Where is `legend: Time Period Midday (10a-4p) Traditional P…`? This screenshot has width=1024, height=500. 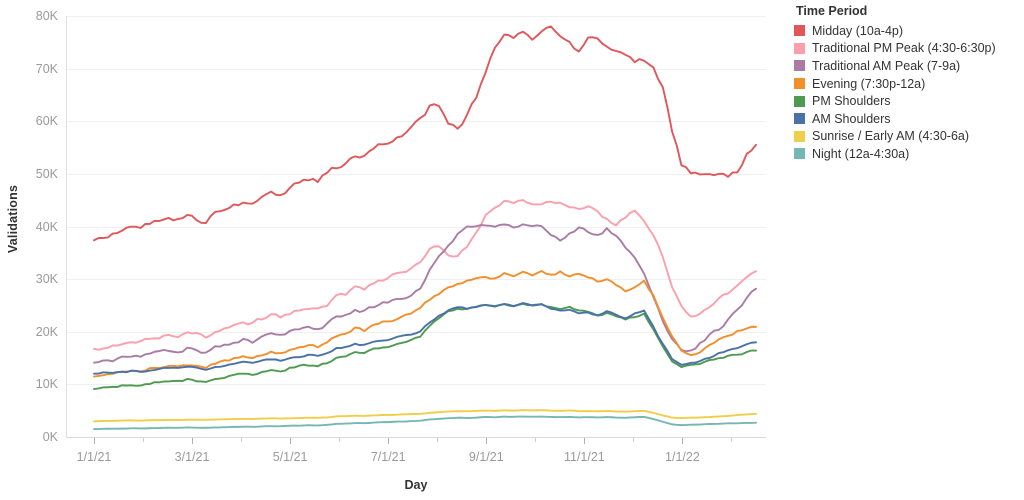 legend: Time Period Midday (10a-4p) Traditional P… is located at coordinates (907, 83).